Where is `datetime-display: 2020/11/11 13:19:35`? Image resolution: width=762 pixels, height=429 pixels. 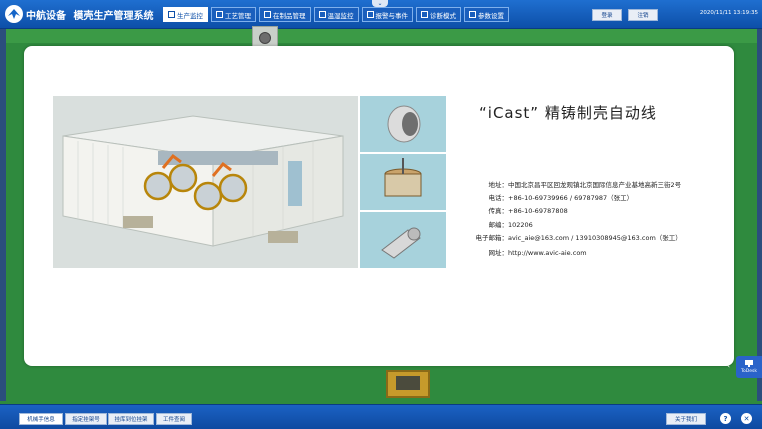
datetime-display: 2020/11/11 13:19:35 is located at coordinates (728, 13).